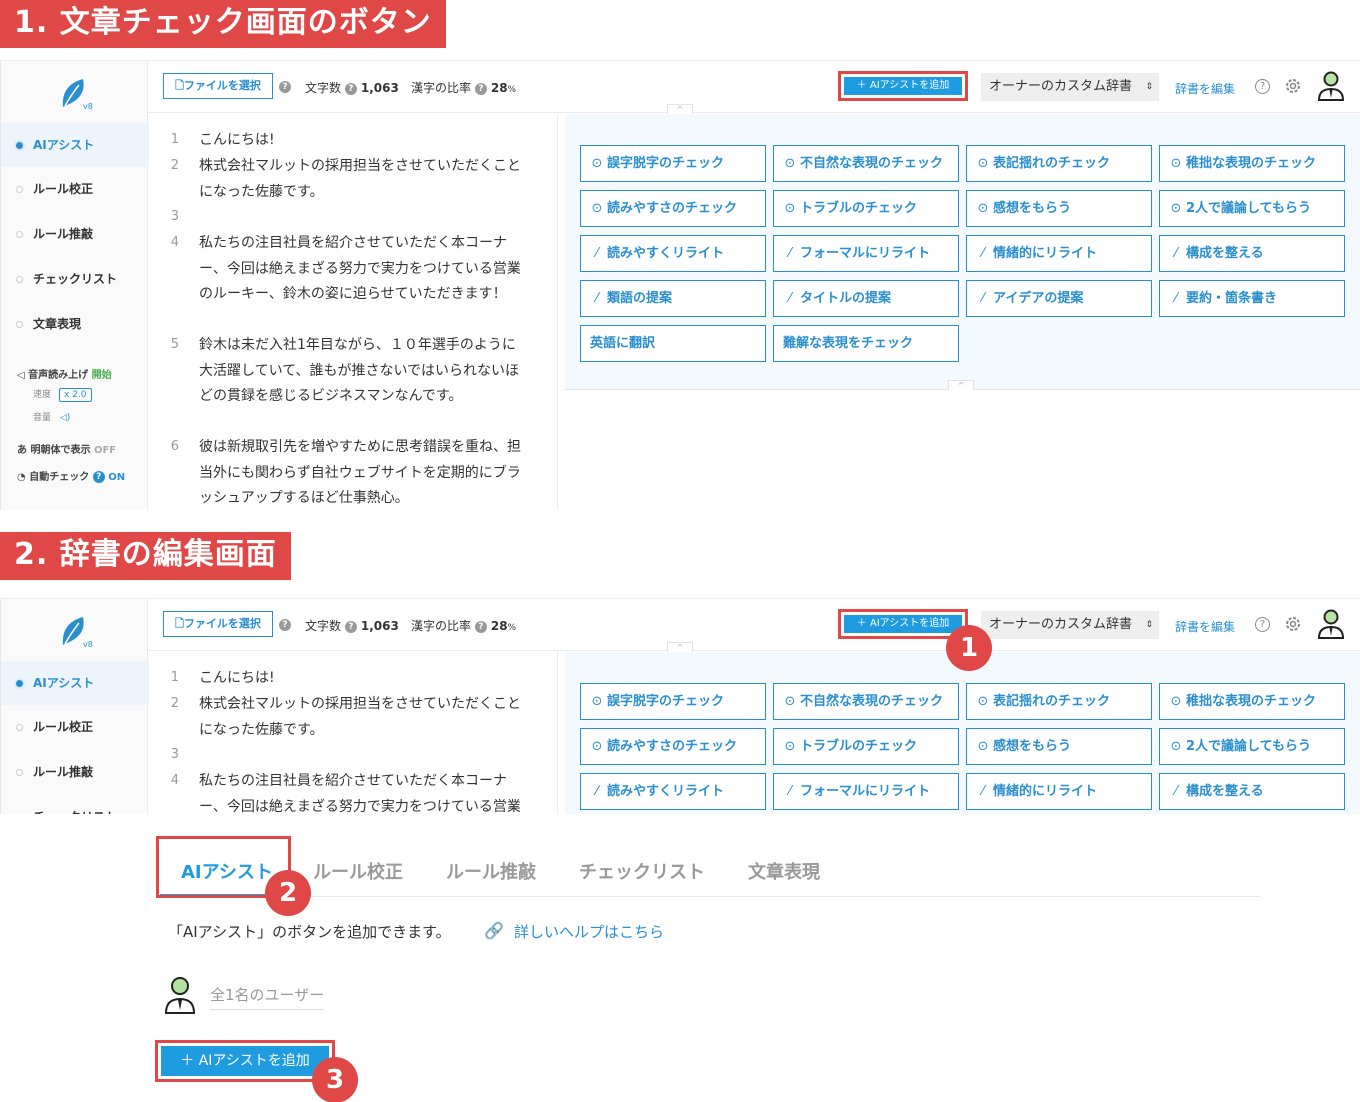 The image size is (1360, 1102). Describe the element at coordinates (174, 216) in the screenshot. I see `line-number: 3` at that location.